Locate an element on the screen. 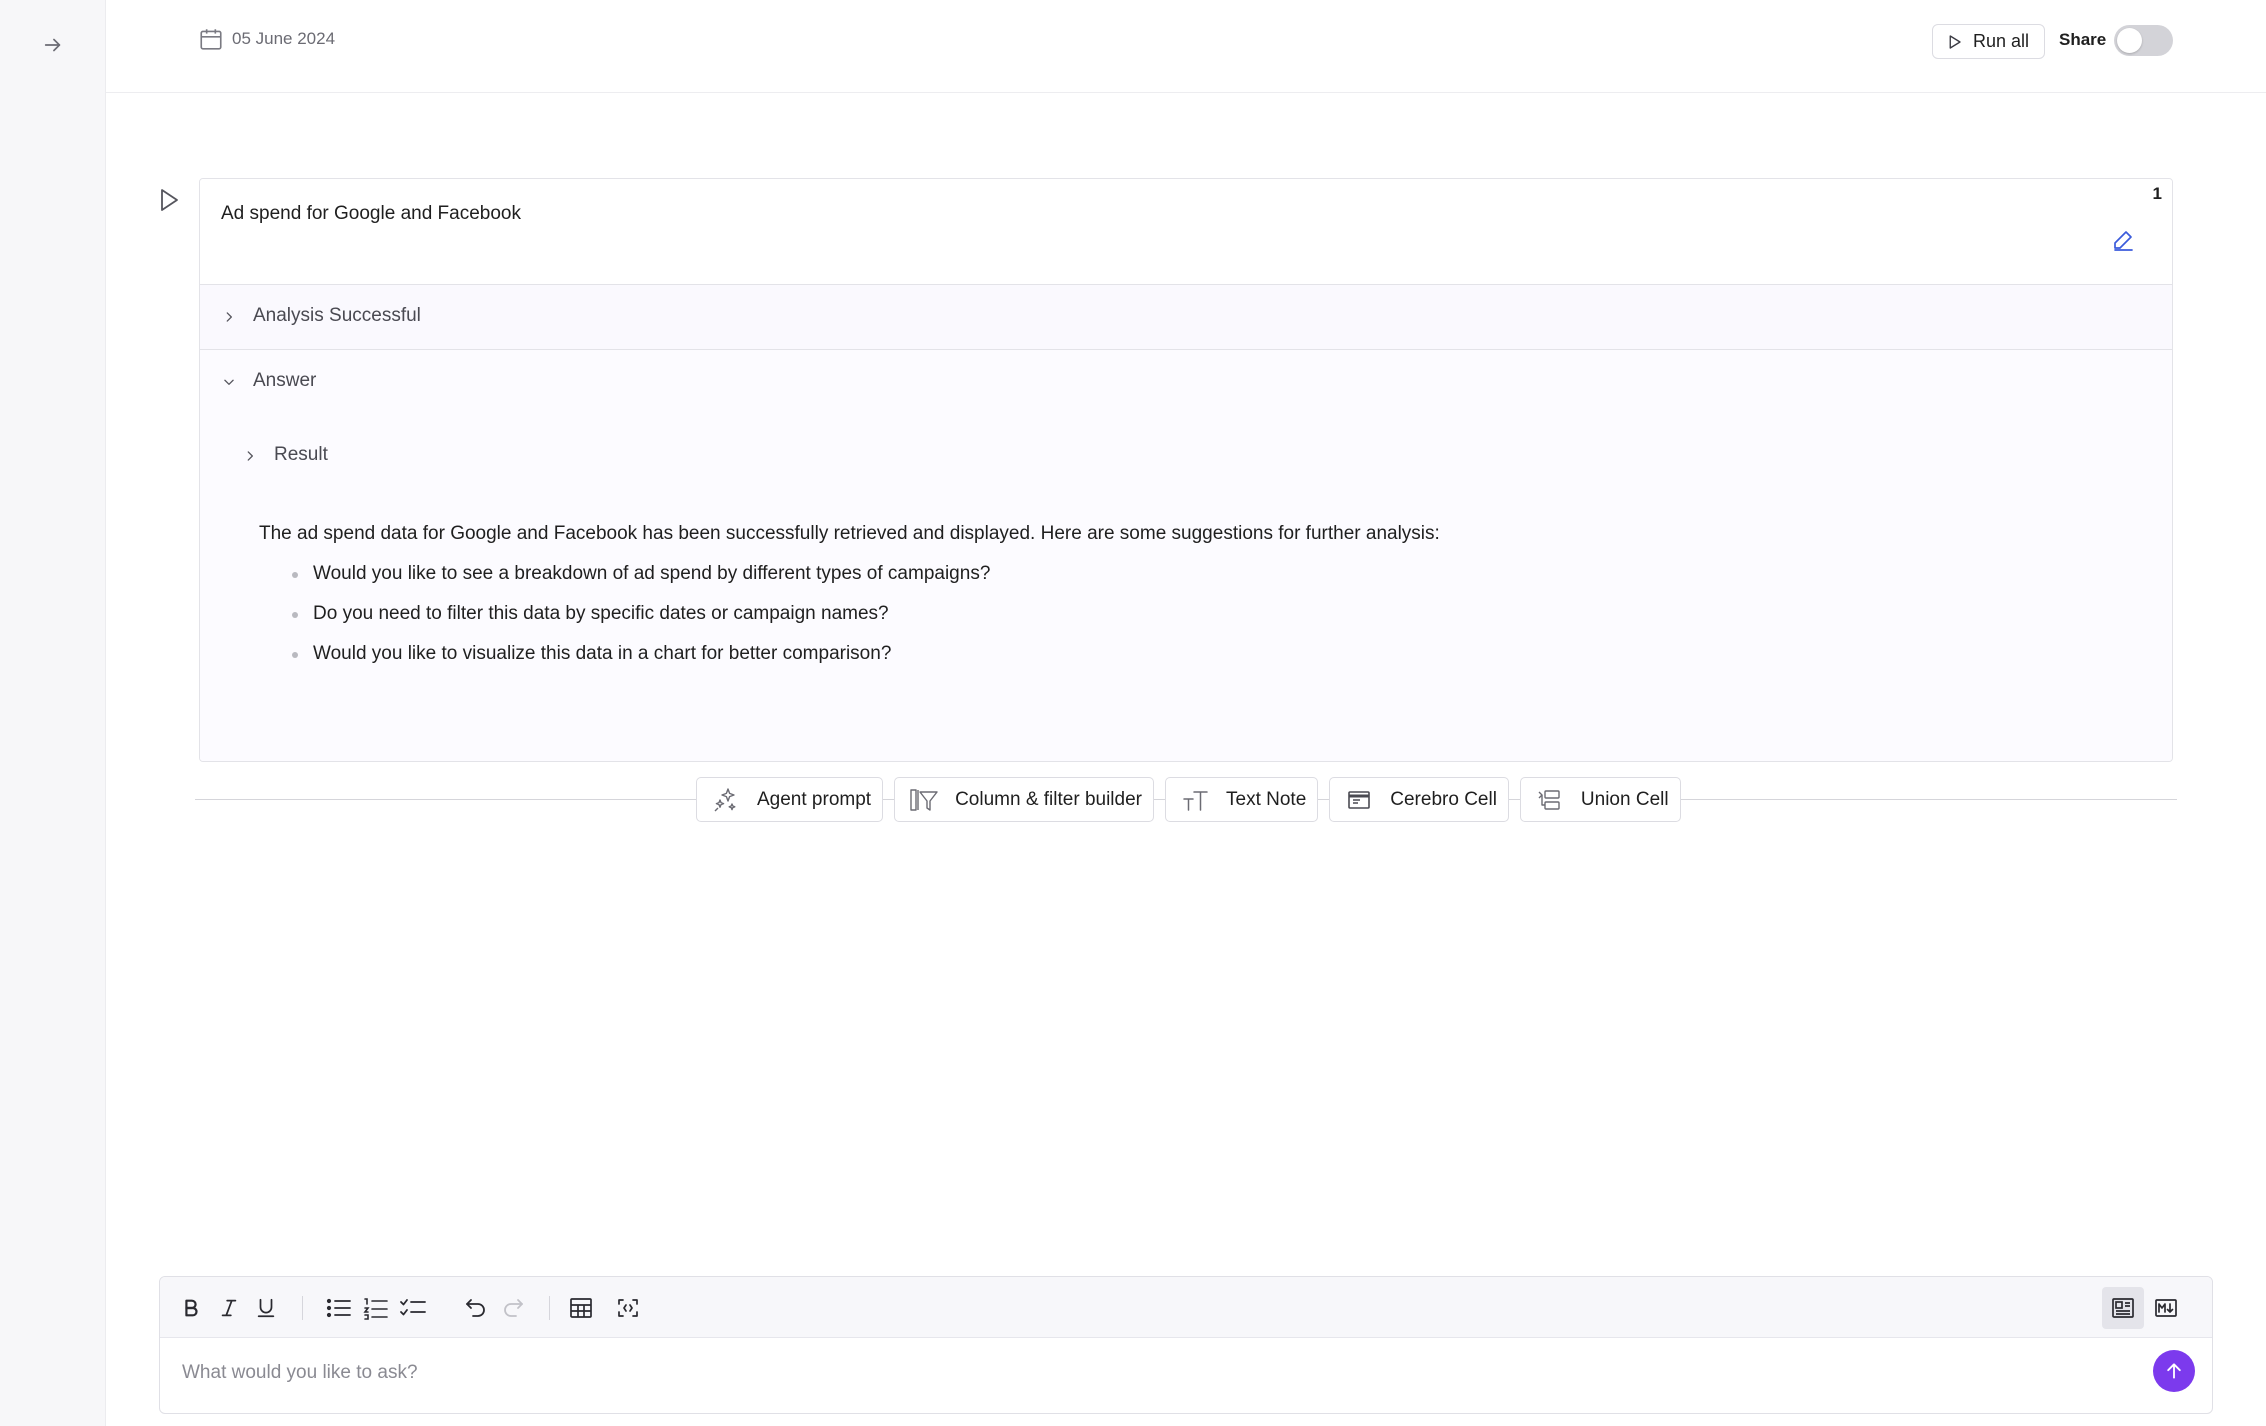  checklist-button is located at coordinates (413, 1308).